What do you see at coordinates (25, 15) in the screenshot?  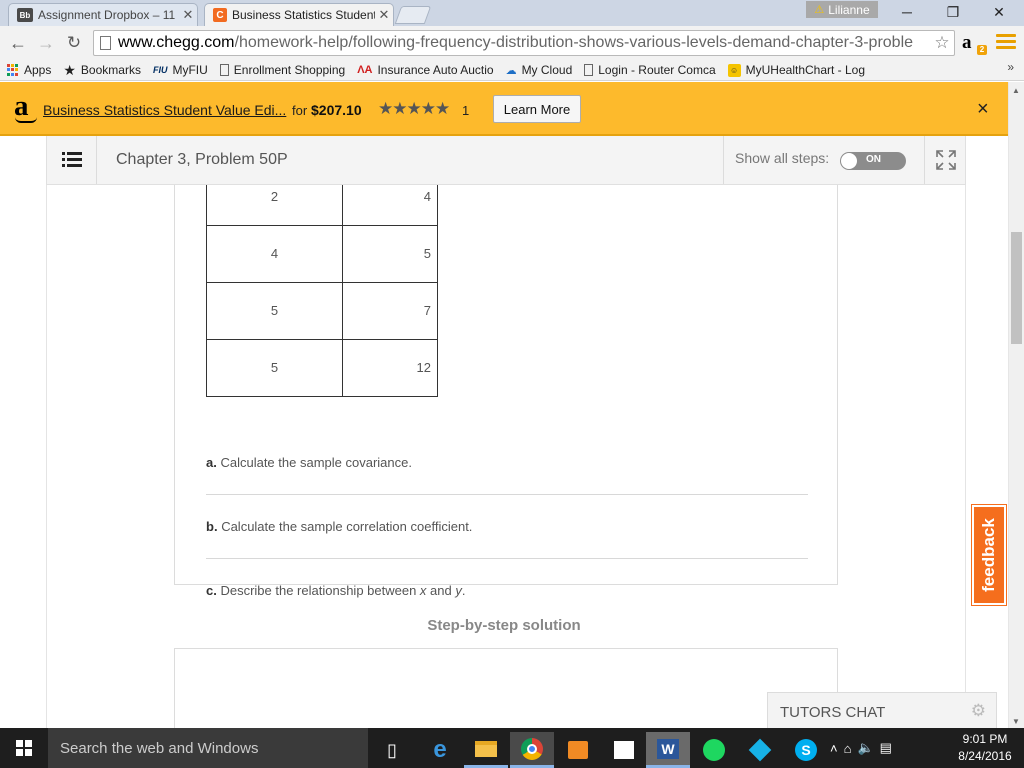 I see `blackboard-icon: Bb` at bounding box center [25, 15].